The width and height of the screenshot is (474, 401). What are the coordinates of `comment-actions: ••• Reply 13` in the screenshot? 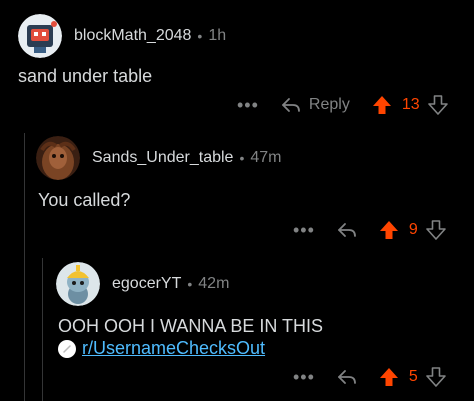 It's located at (342, 105).